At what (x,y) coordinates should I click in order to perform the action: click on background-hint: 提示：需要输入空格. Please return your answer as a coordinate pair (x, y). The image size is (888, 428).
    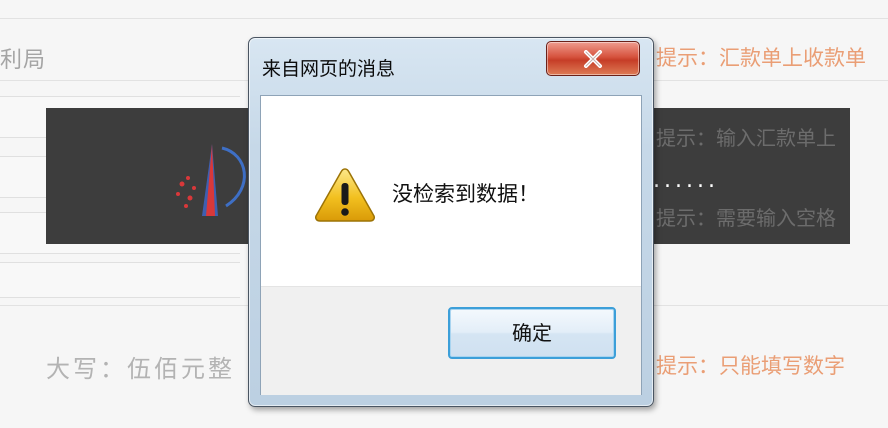
    Looking at the image, I should click on (746, 218).